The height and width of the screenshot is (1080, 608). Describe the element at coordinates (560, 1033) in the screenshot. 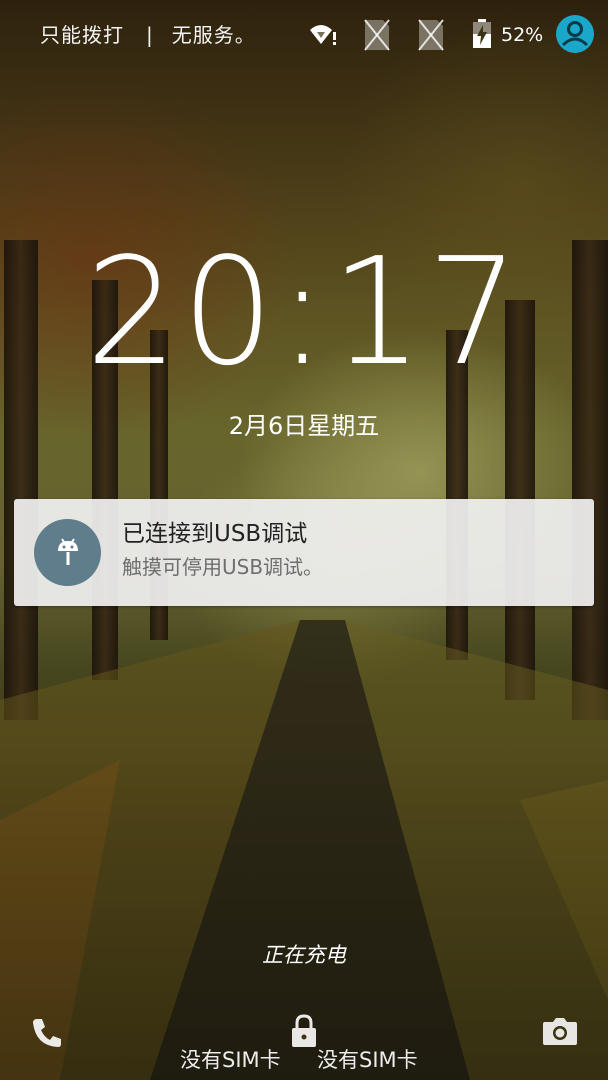

I see `camera-icon` at that location.